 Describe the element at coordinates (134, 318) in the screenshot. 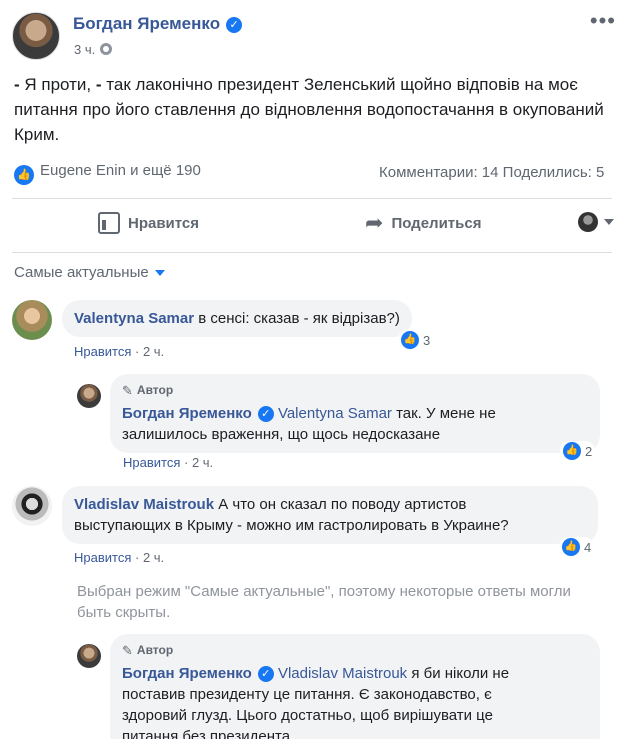

I see `commenter-name: Valentyna Samar` at that location.